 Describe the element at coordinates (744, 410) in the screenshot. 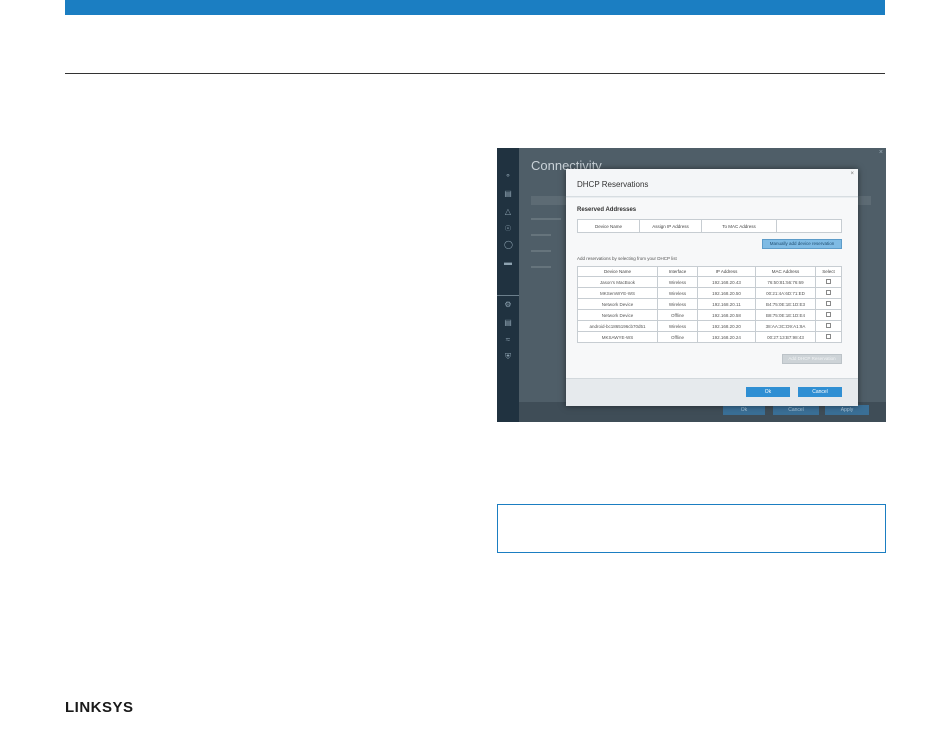

I see `background-ok-button: Ok` at that location.